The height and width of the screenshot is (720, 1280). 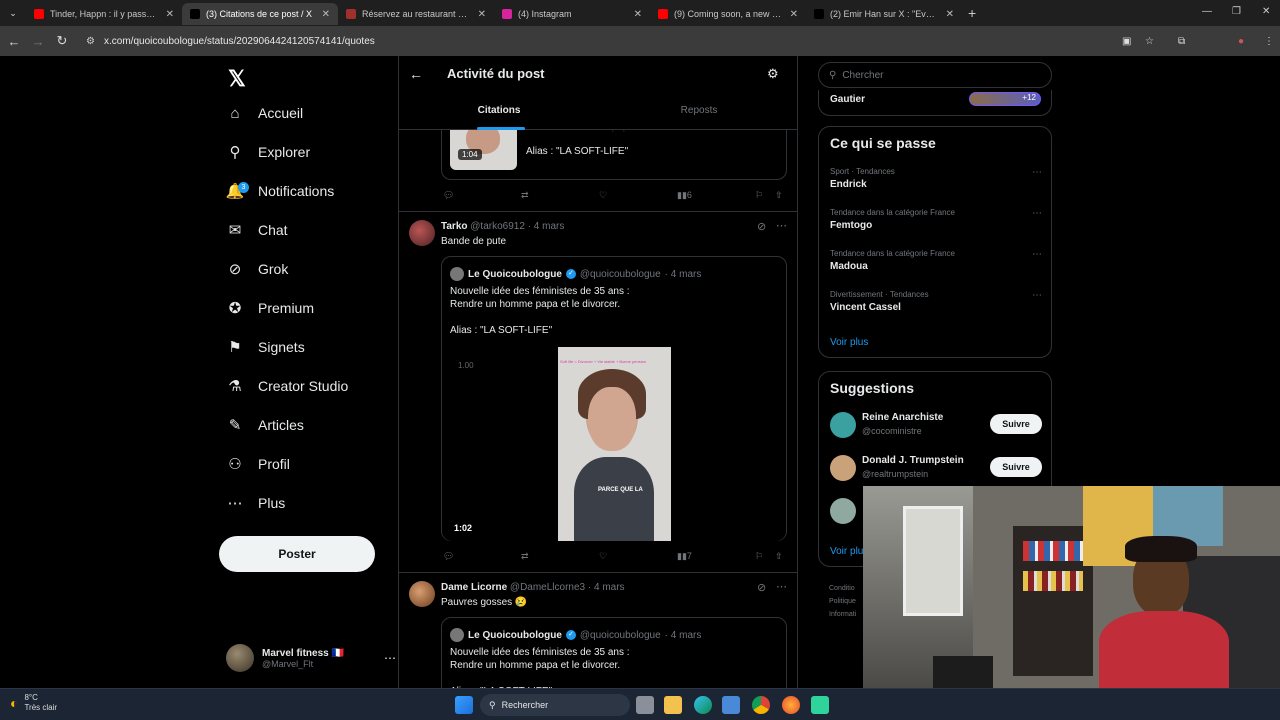 What do you see at coordinates (256, 503) in the screenshot?
I see `nav-item-plus: ⋯ Plus` at bounding box center [256, 503].